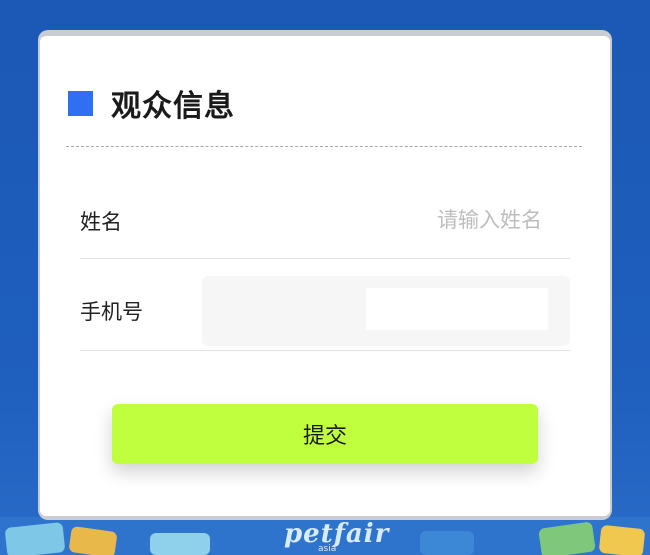  I want to click on promo-banner: petfair asia, so click(325, 536).